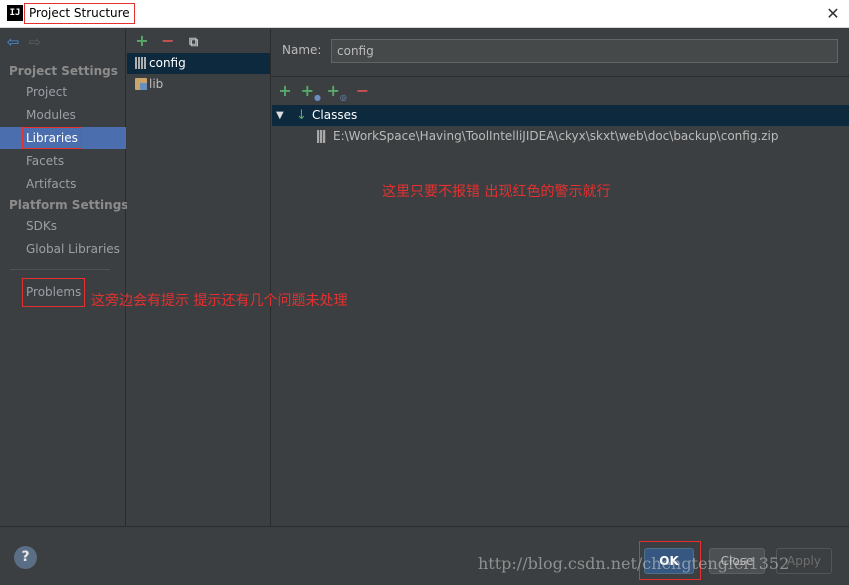 The height and width of the screenshot is (585, 849). Describe the element at coordinates (54, 292) in the screenshot. I see `sidebar-item-problems: Problems` at that location.